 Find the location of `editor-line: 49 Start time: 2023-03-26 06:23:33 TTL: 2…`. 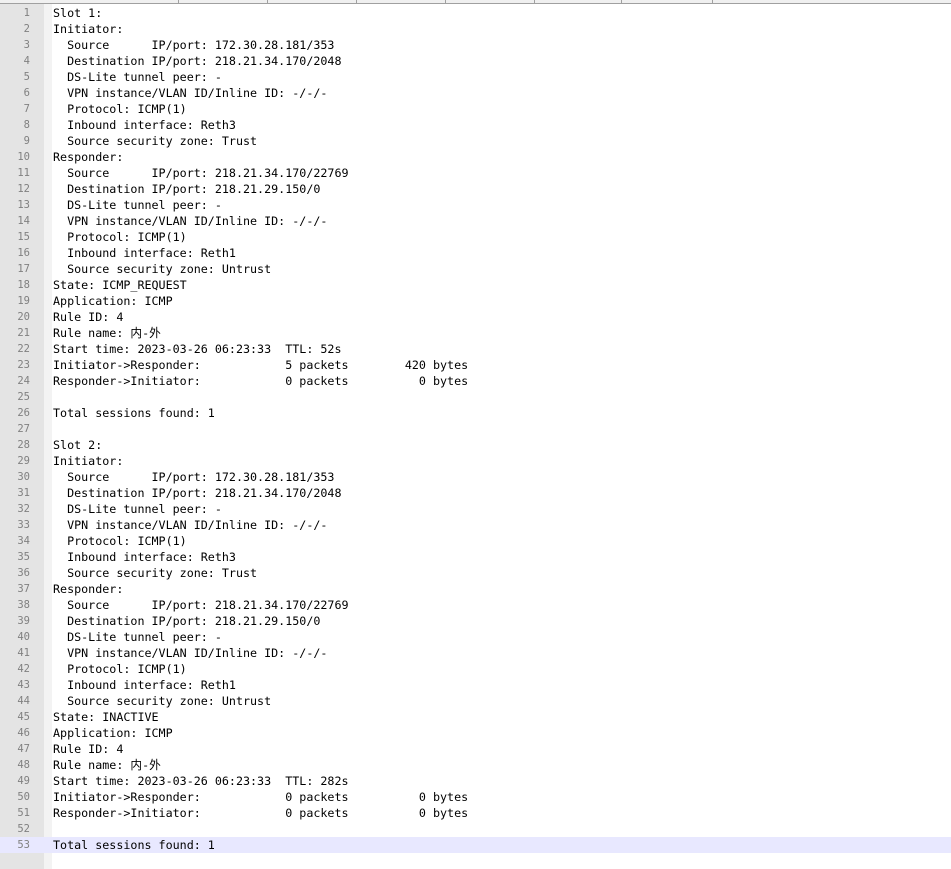

editor-line: 49 Start time: 2023-03-26 06:23:33 TTL: 2… is located at coordinates (475, 781).